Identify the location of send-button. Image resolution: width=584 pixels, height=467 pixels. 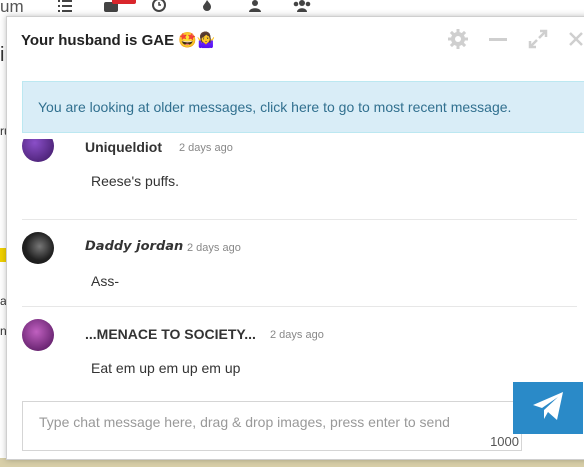
(548, 408).